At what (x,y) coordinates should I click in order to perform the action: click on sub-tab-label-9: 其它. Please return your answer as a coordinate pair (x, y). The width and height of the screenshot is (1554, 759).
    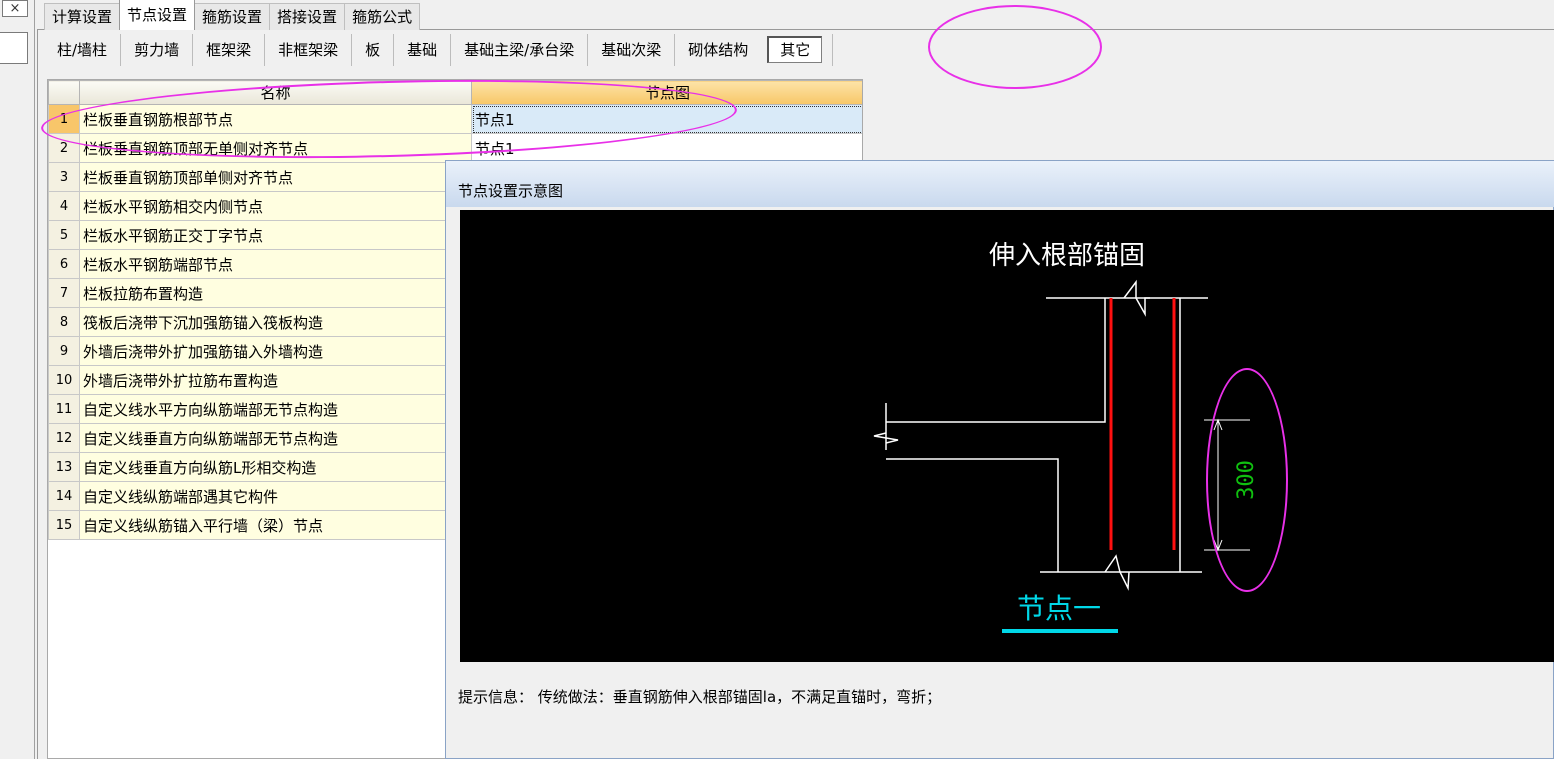
    Looking at the image, I should click on (795, 49).